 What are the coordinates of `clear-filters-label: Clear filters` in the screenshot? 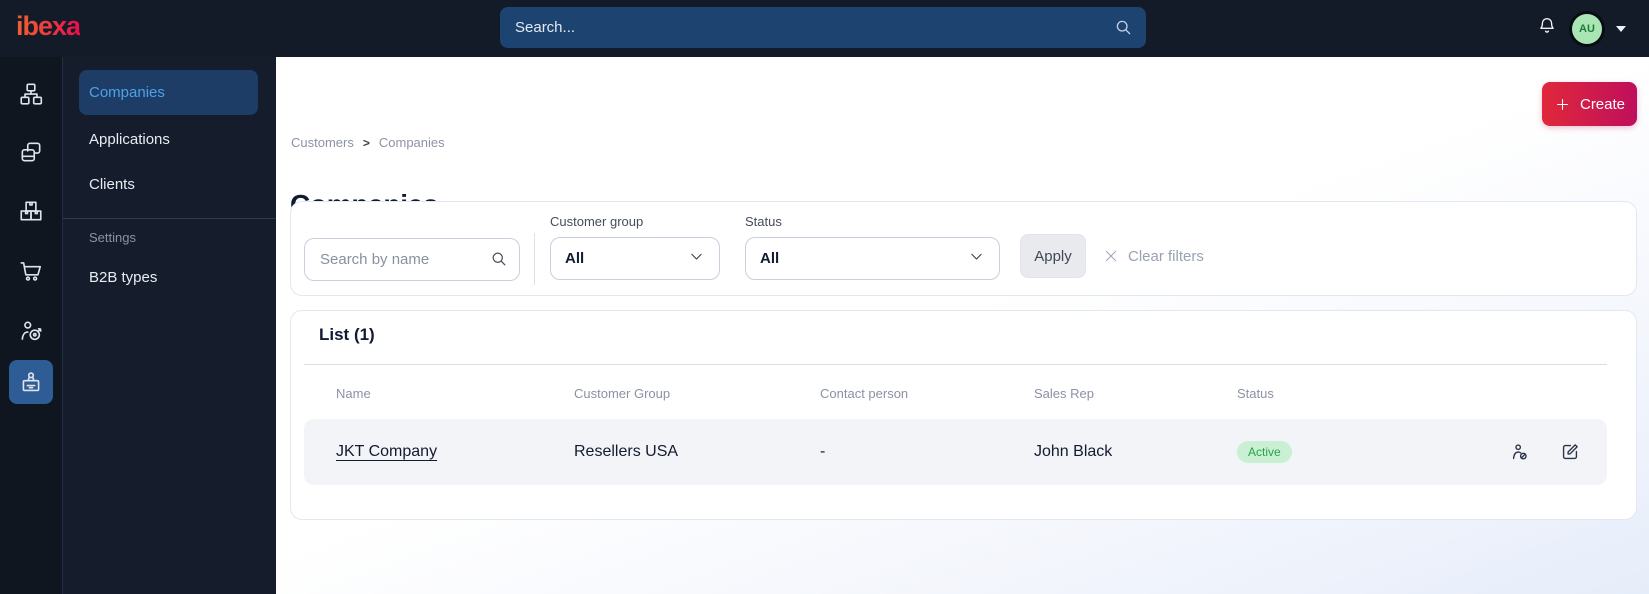 It's located at (1166, 256).